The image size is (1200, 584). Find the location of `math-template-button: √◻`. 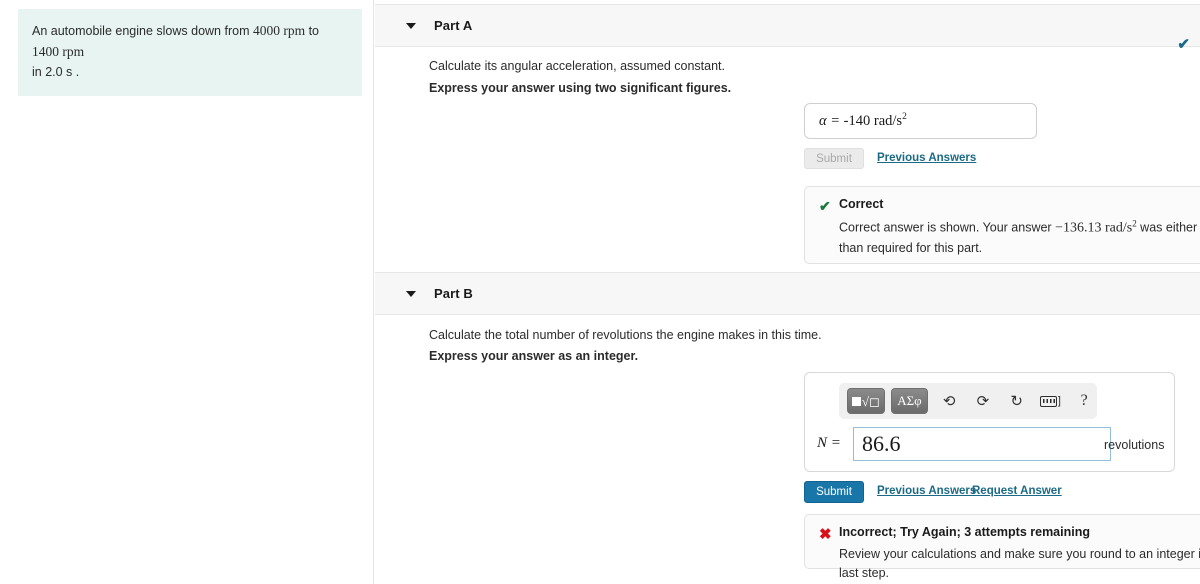

math-template-button: √◻ is located at coordinates (866, 401).